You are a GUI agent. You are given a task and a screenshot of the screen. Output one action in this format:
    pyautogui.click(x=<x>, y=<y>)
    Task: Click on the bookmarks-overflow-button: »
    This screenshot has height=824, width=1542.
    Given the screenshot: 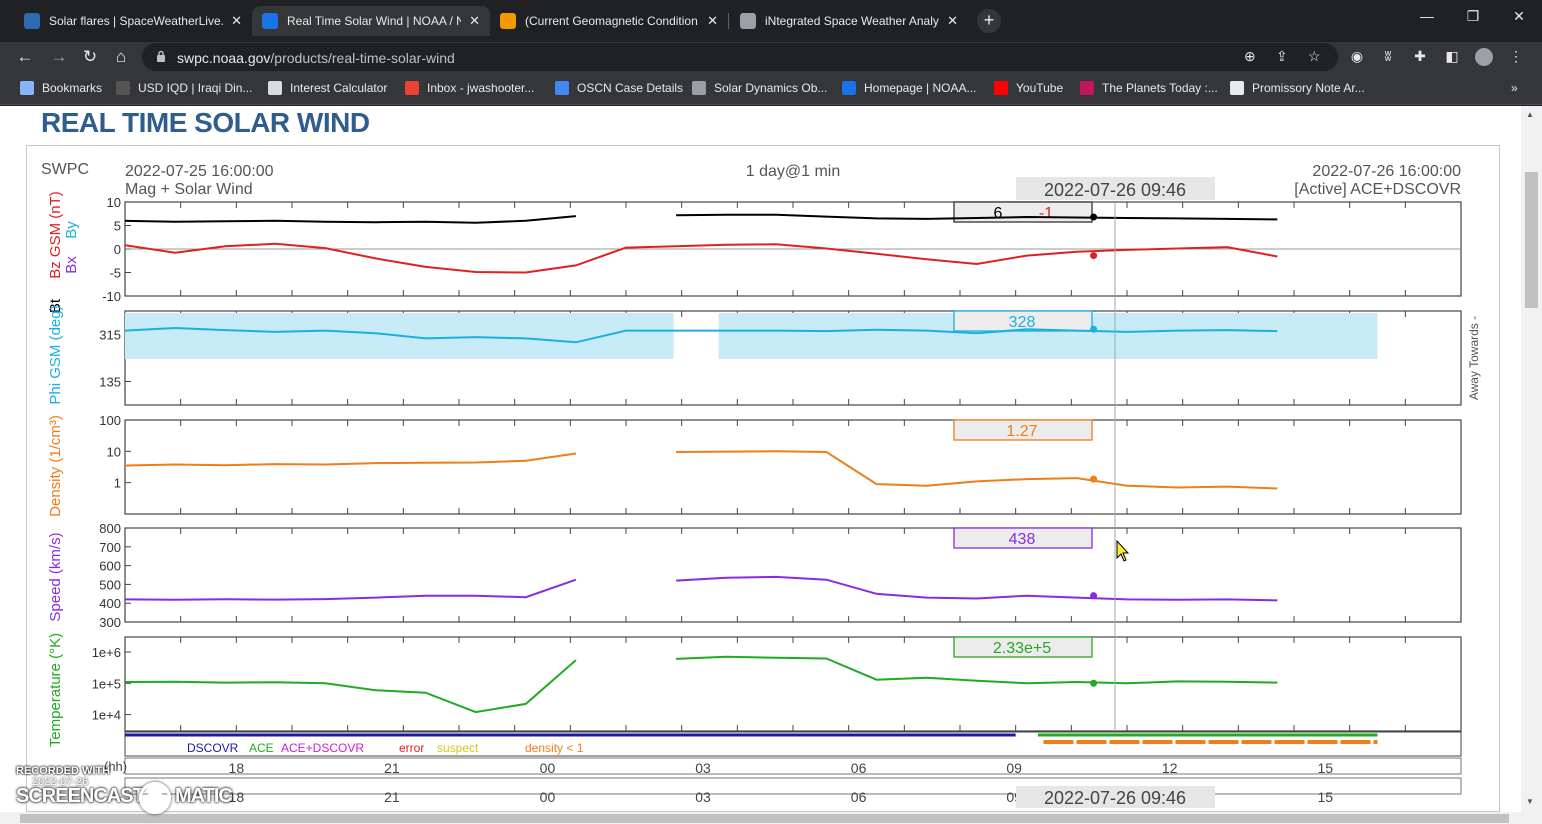 What is the action you would take?
    pyautogui.click(x=1514, y=88)
    